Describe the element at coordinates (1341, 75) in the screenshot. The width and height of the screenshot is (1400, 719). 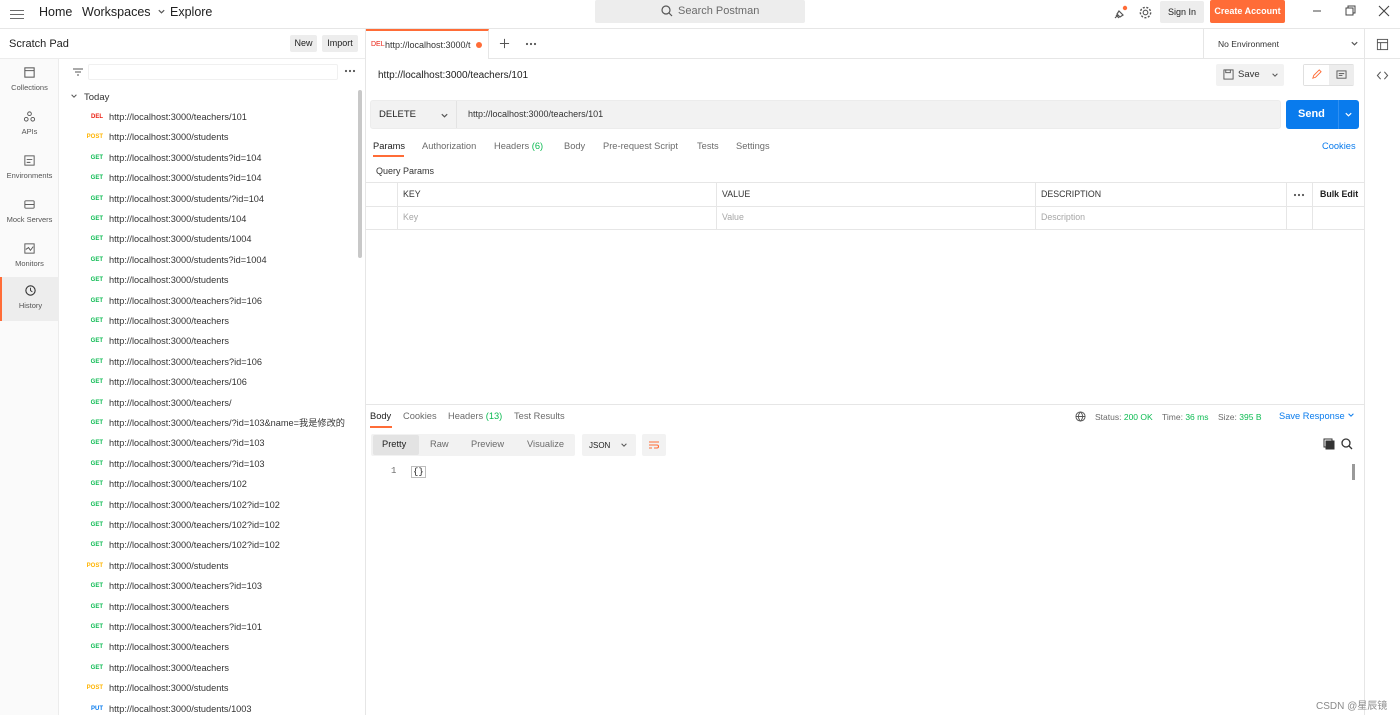
I see `comments-button` at that location.